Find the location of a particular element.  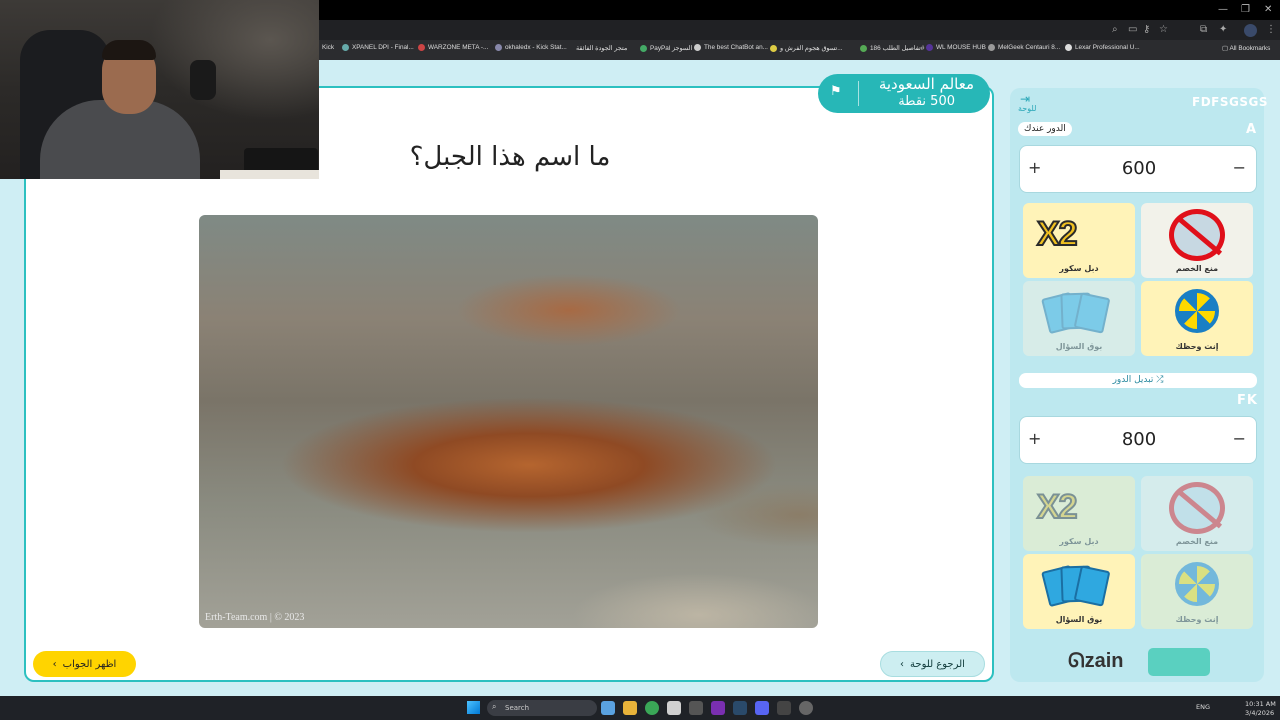

category-badge: ⚑ معالم السعودية 500 نقطة is located at coordinates (904, 93).